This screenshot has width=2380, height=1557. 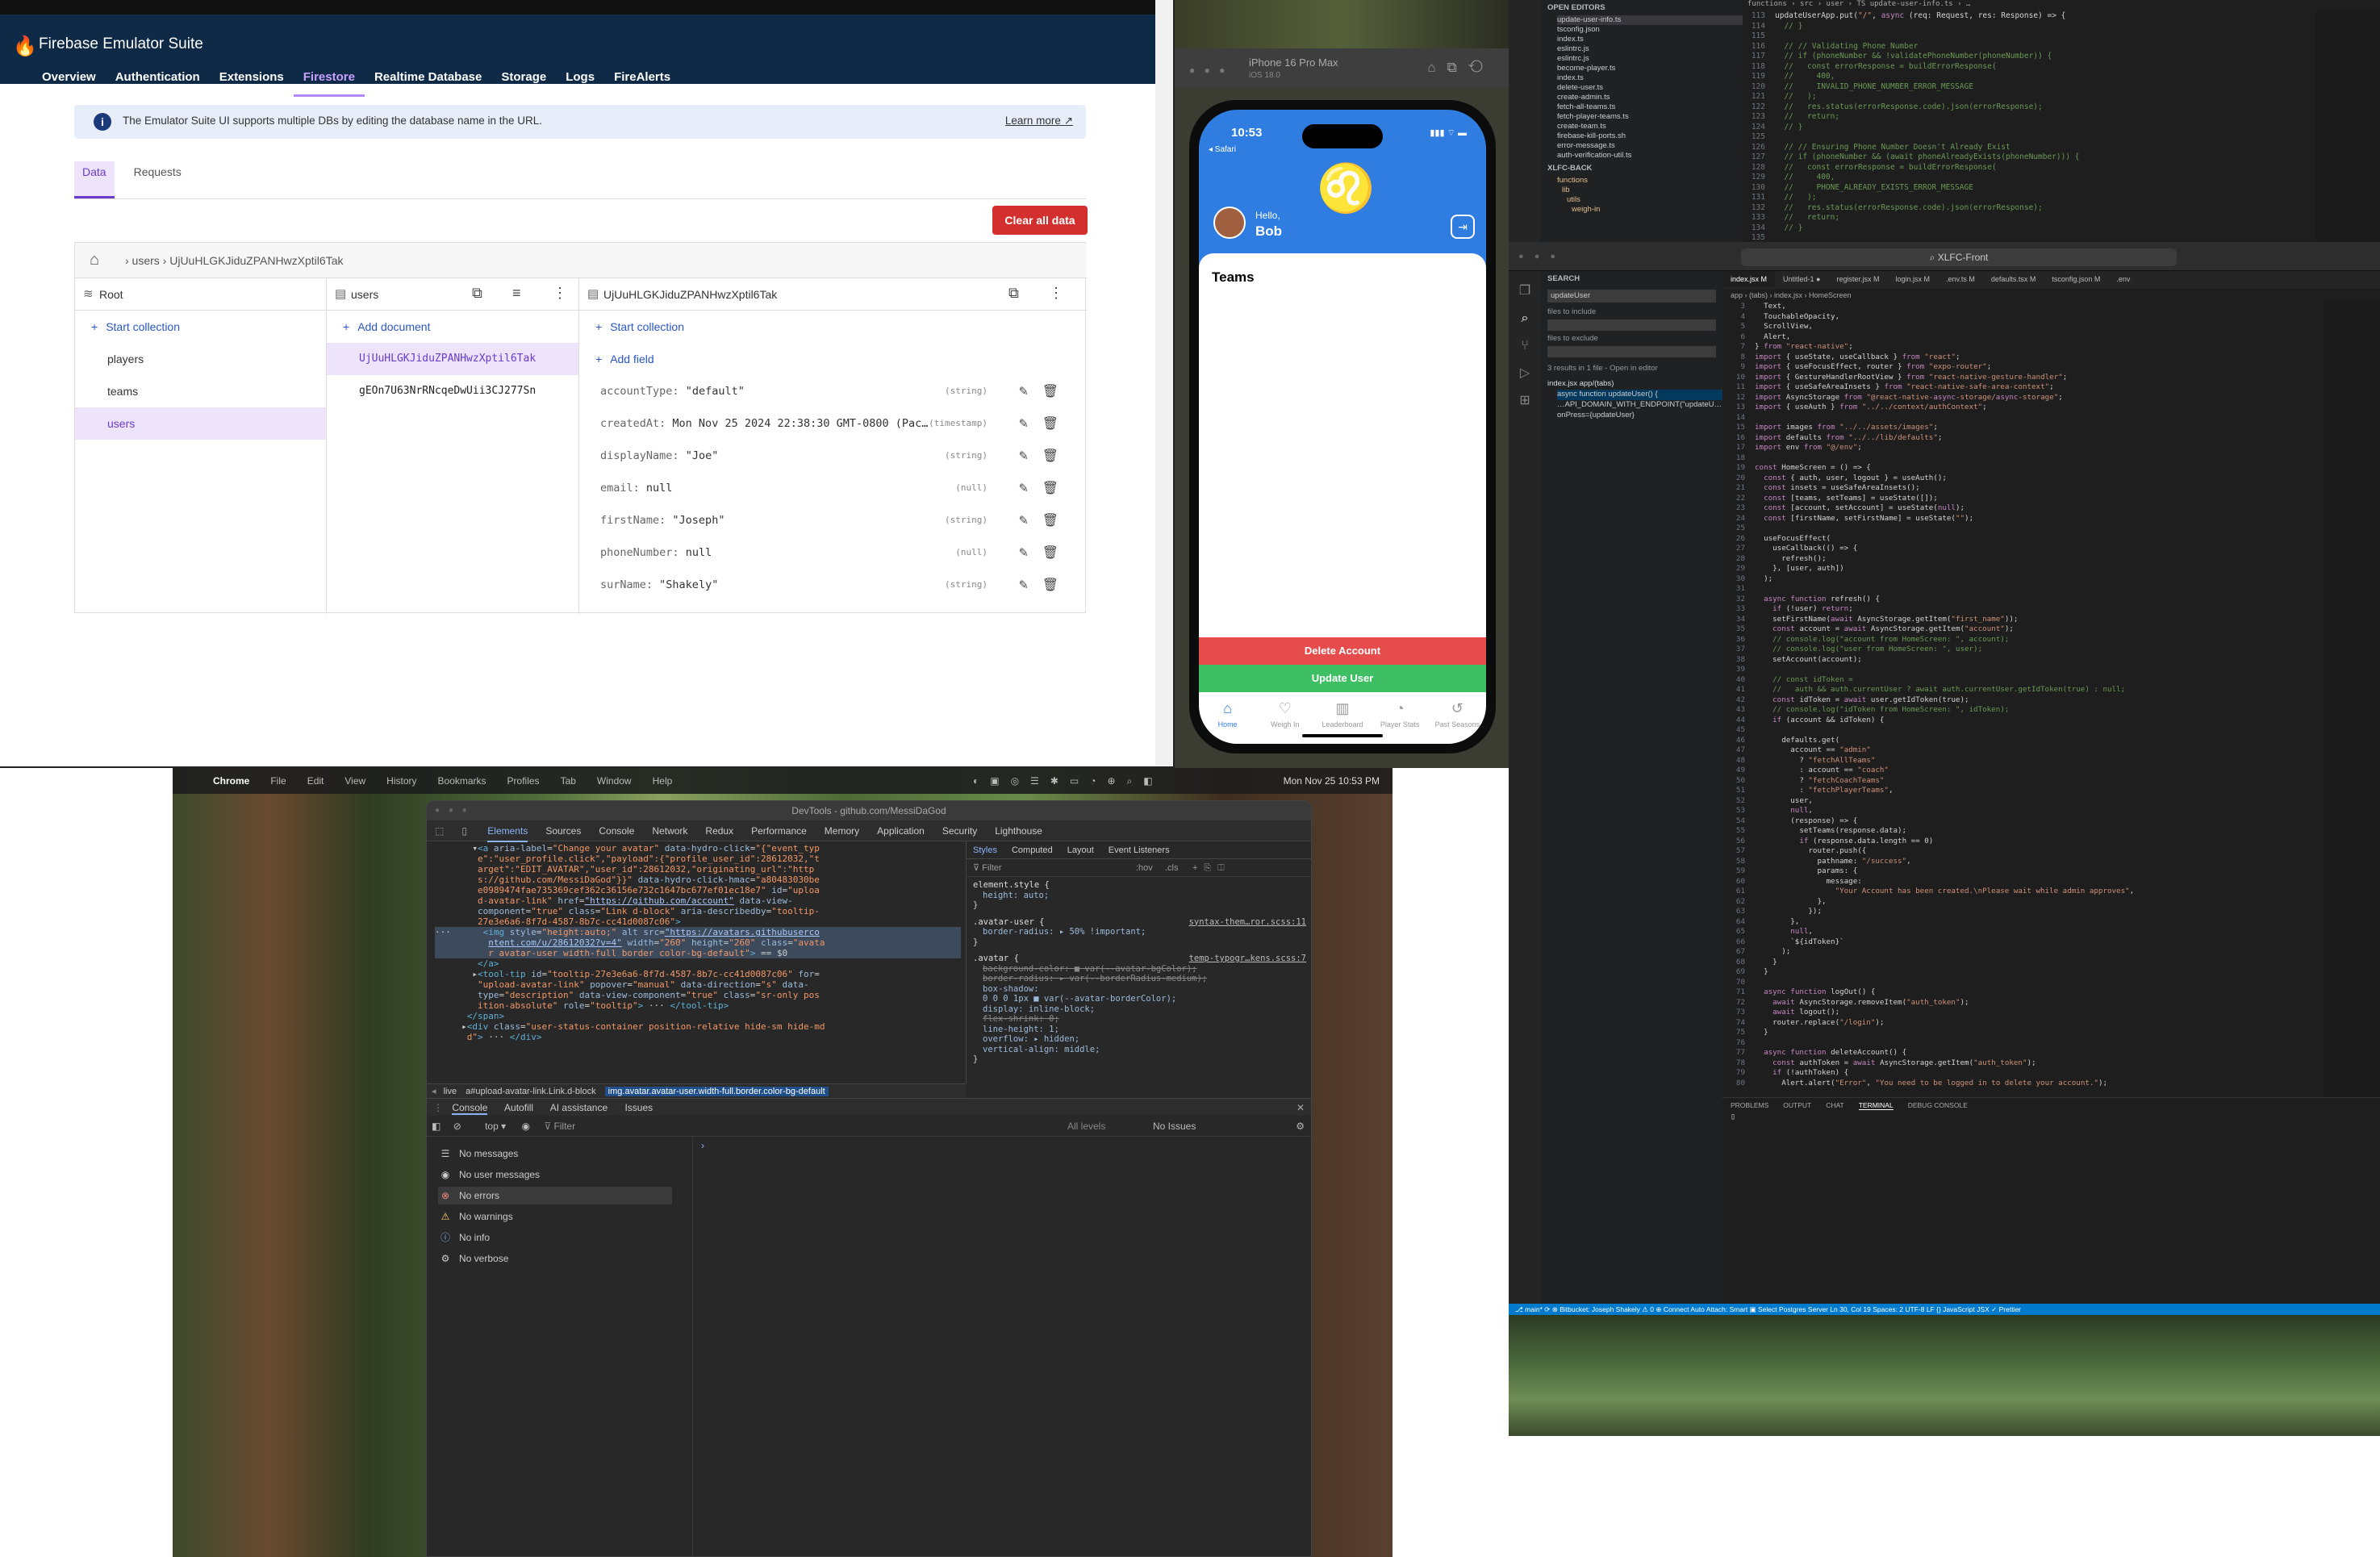 I want to click on eye-icon: ◉, so click(x=525, y=1126).